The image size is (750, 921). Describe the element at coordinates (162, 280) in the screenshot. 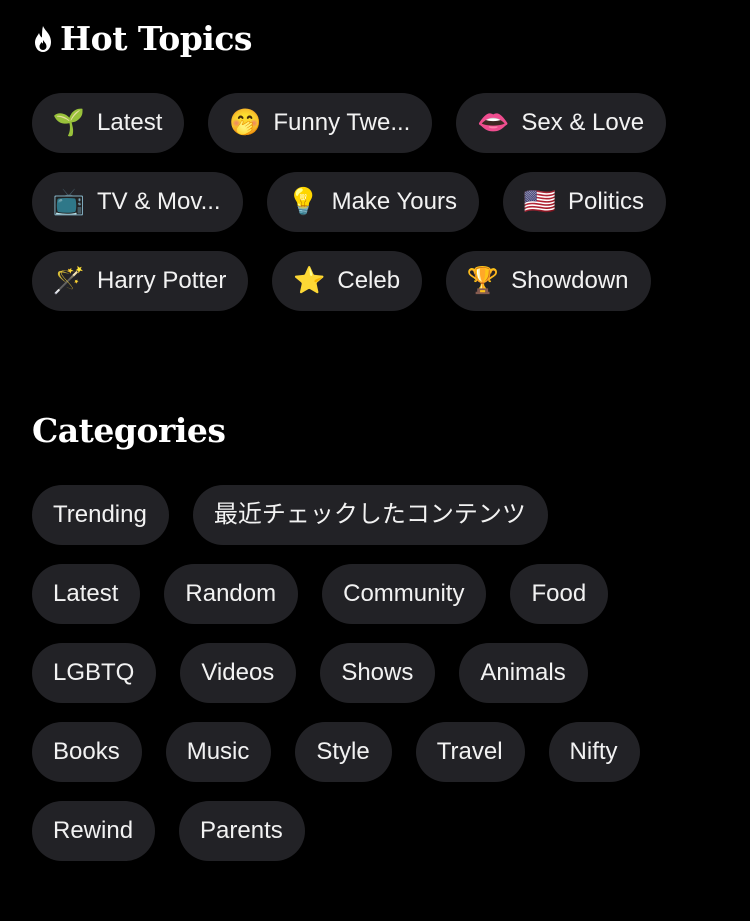

I see `topic-label: Harry Potter` at that location.